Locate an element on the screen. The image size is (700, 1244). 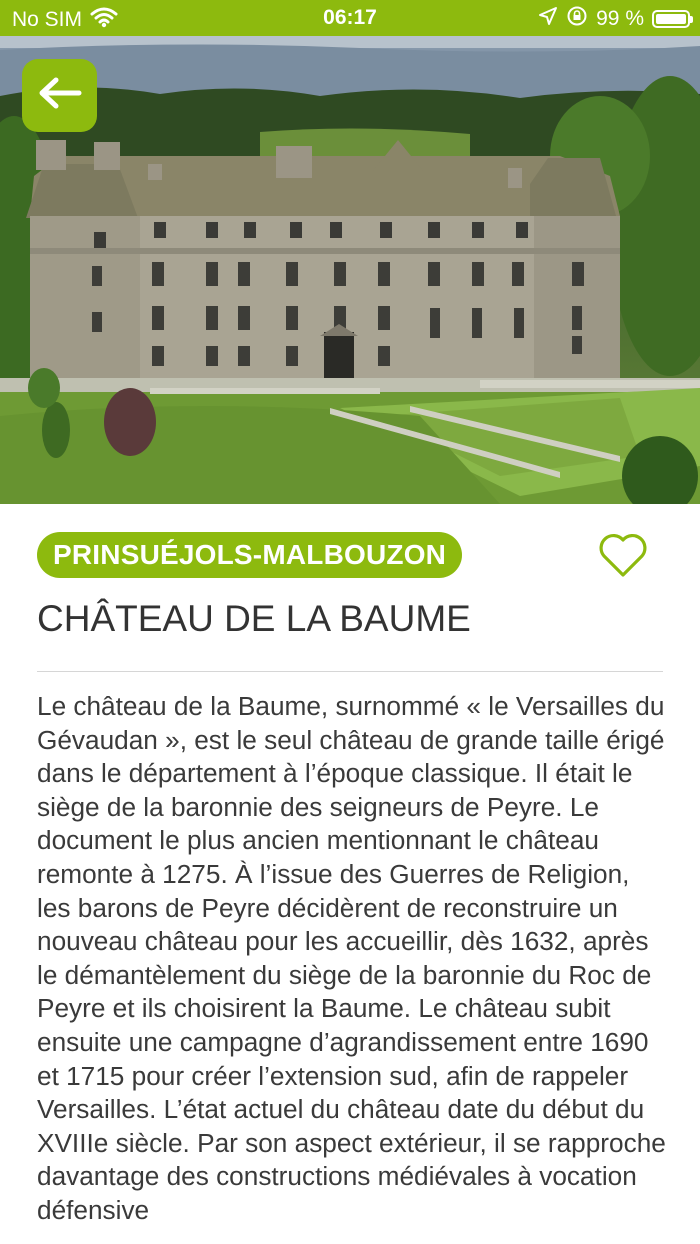
location-arrow-icon is located at coordinates (548, 19).